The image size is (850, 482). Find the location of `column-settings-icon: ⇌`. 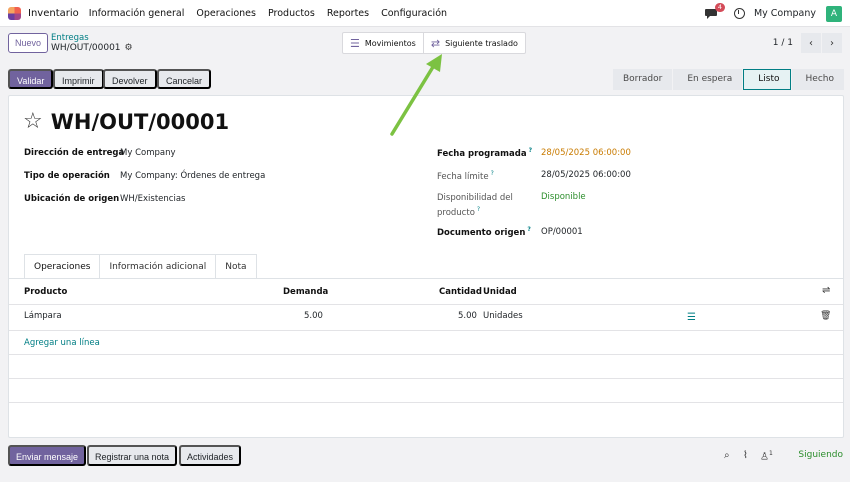

column-settings-icon: ⇌ is located at coordinates (826, 290).